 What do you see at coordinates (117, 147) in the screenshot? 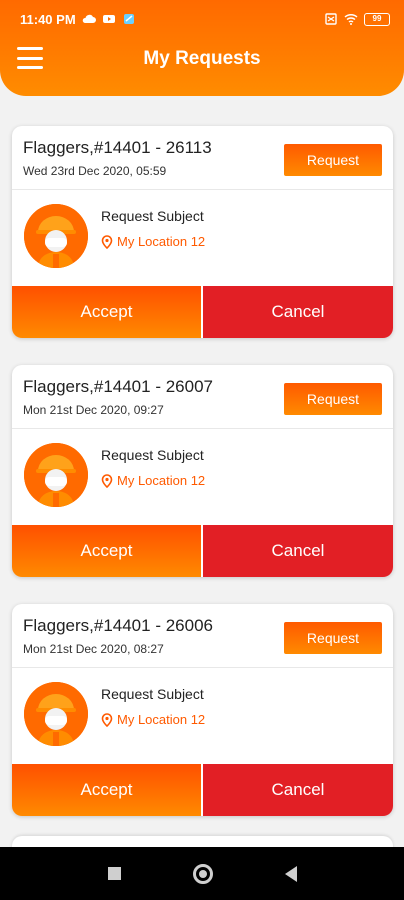
I see `request-title: Flaggers,#14401 - 26113` at bounding box center [117, 147].